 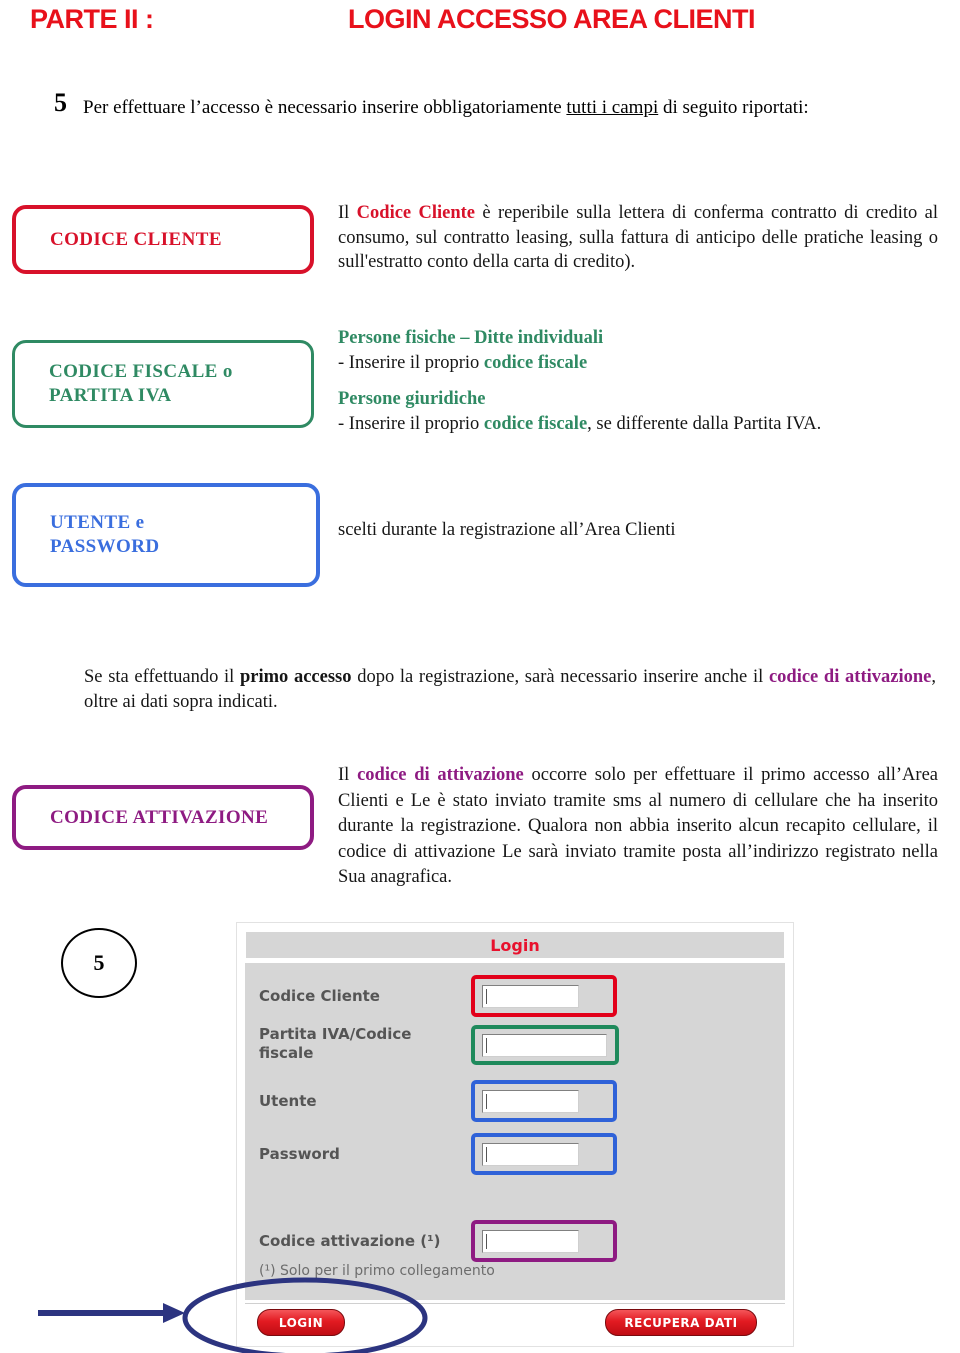 What do you see at coordinates (162, 677) in the screenshot?
I see `primo-accesso-part1: Se sta effettuando il` at bounding box center [162, 677].